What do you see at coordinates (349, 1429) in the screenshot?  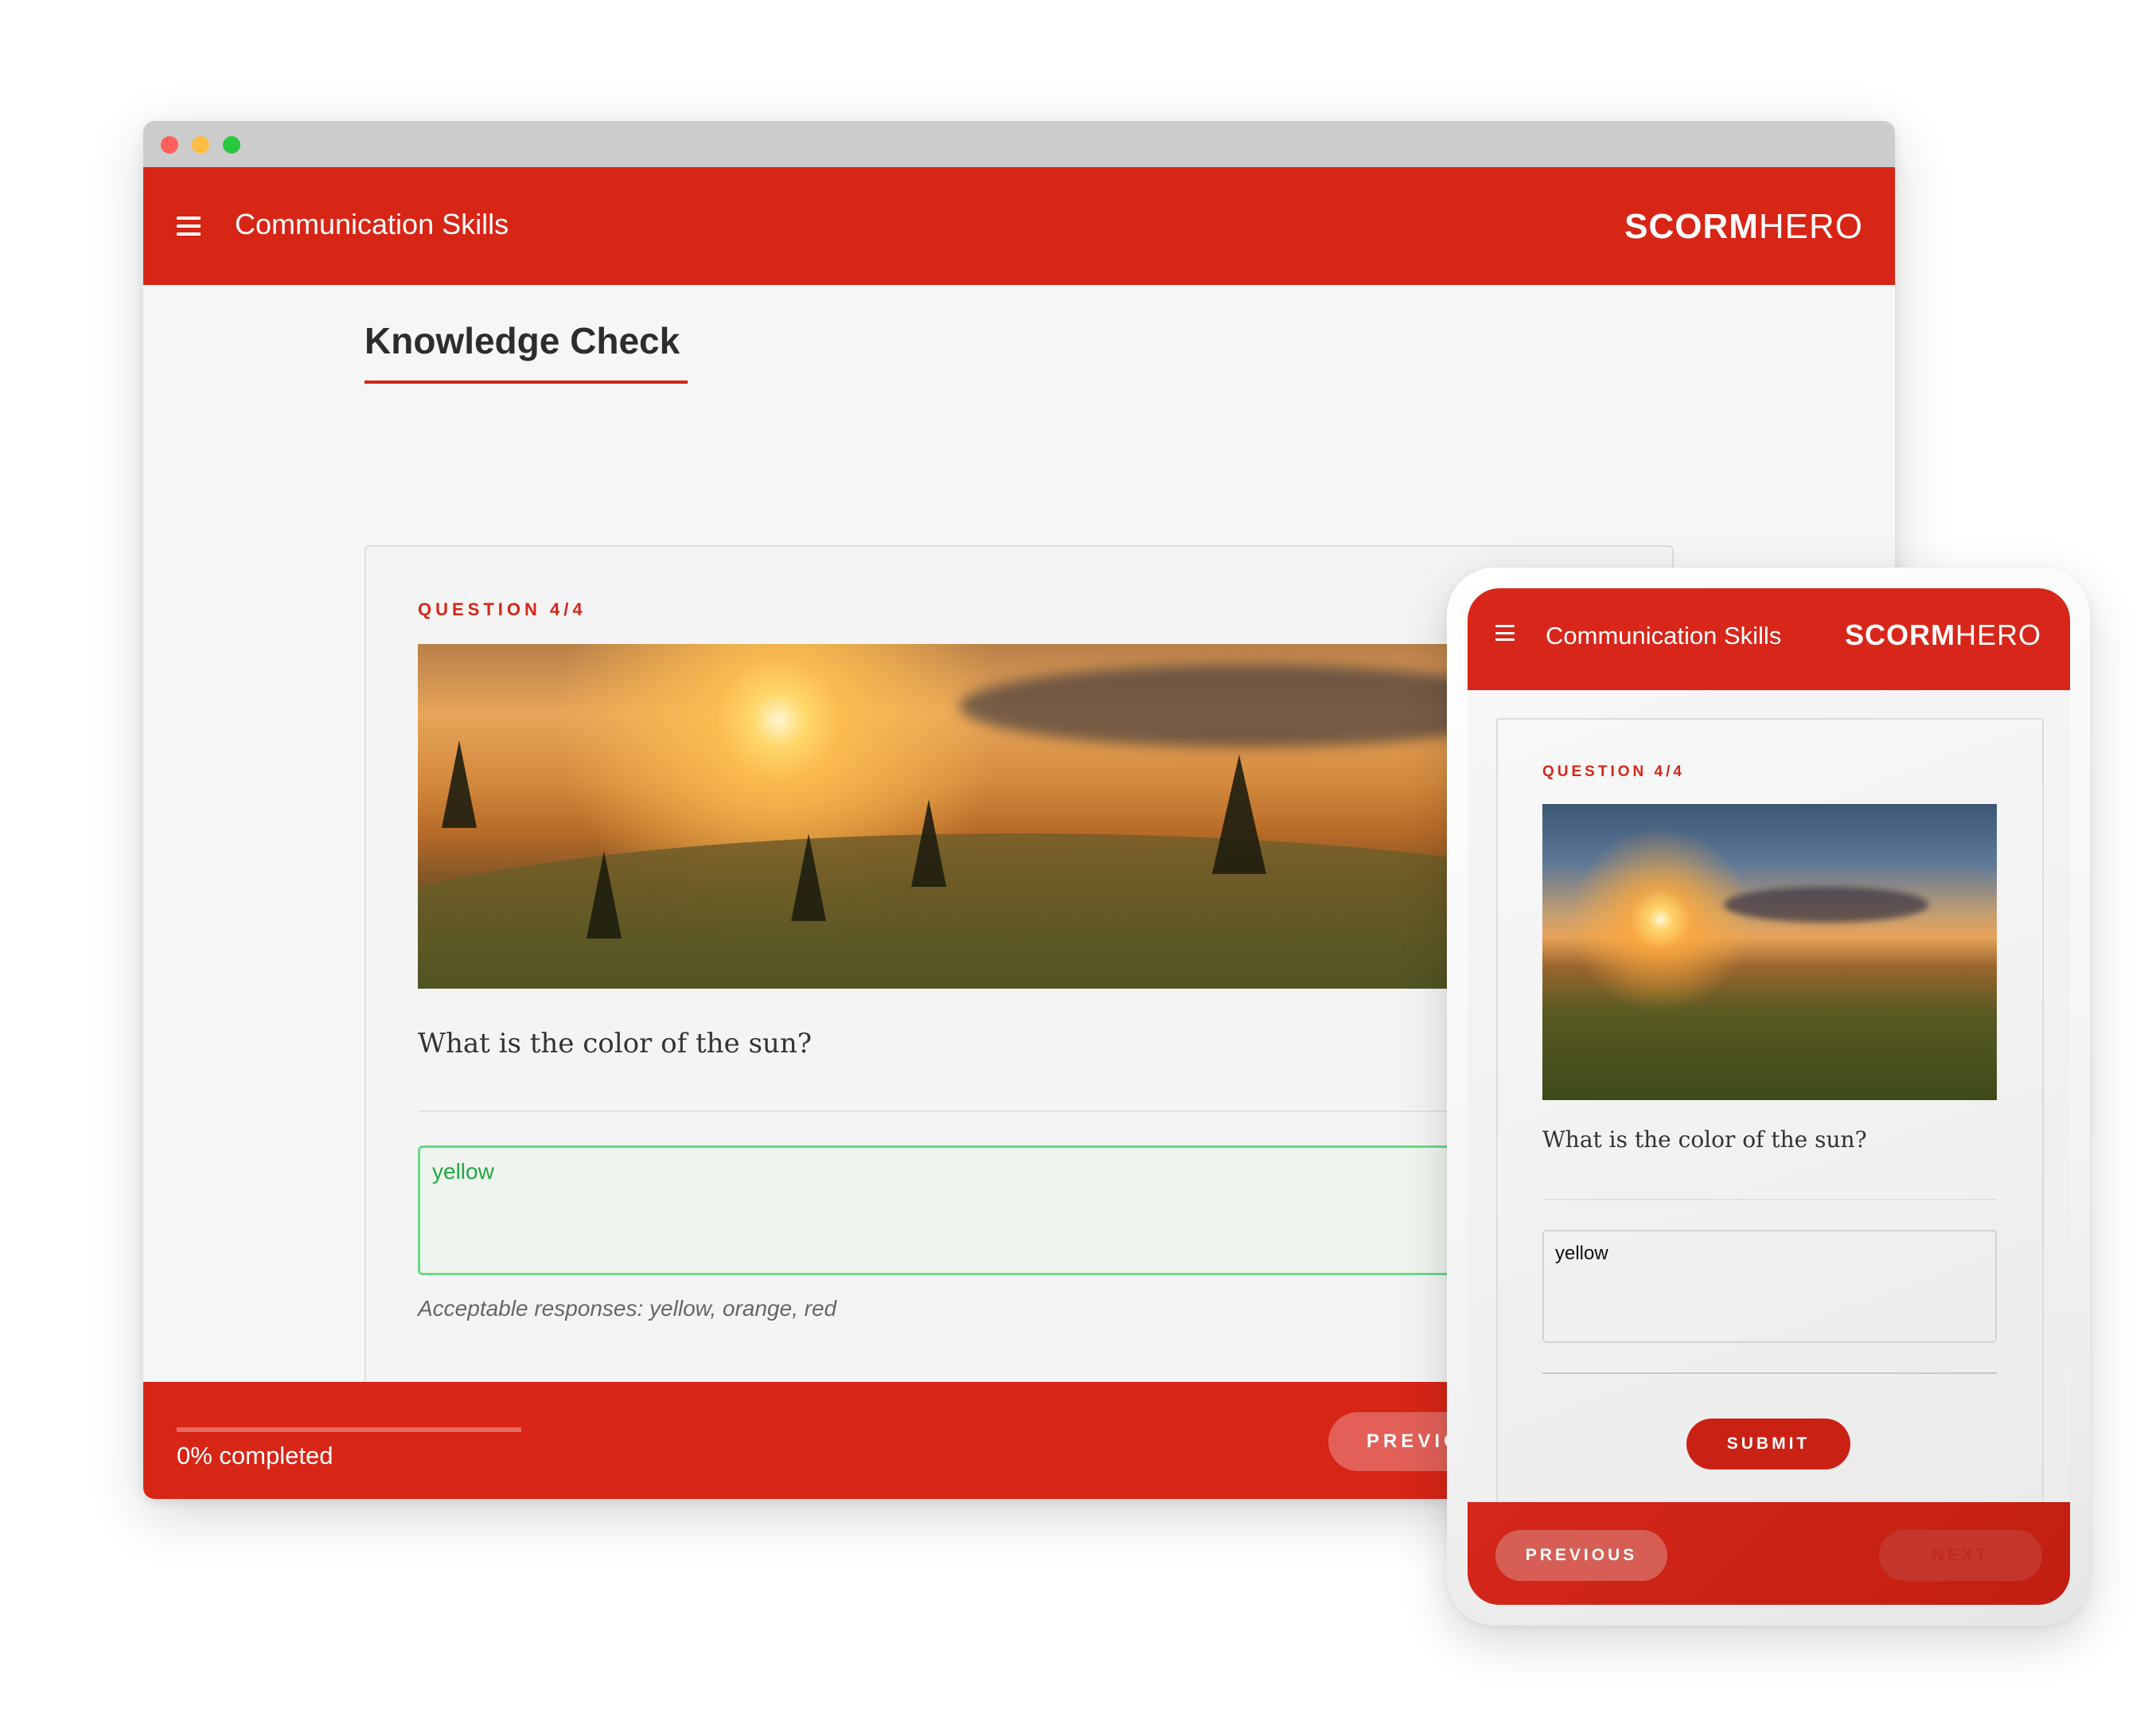 I see `progress-bar` at bounding box center [349, 1429].